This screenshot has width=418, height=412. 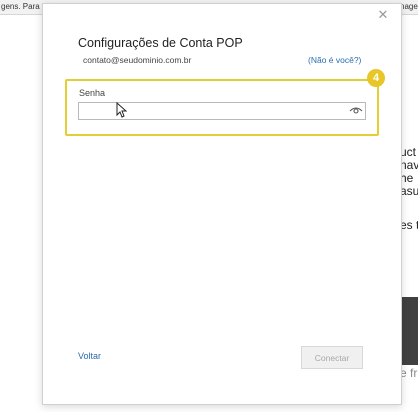 I want to click on dialog-title: Configurações de Conta POP, so click(x=160, y=43).